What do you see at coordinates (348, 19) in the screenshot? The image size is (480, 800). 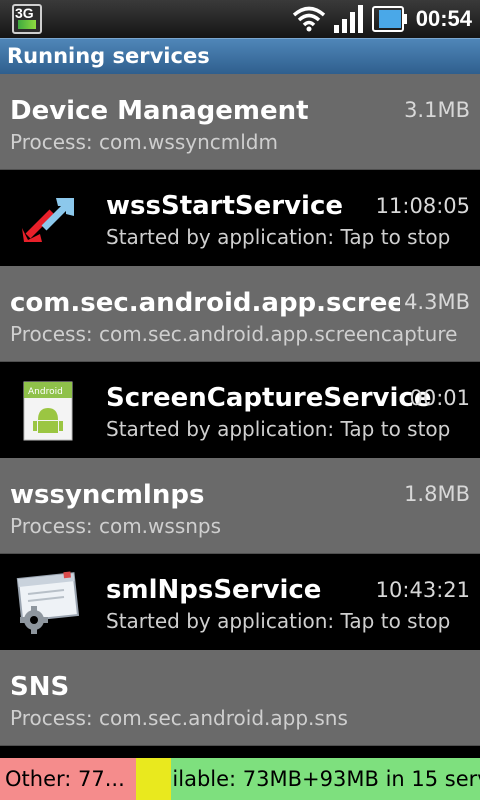 I see `signal-strength-icon` at bounding box center [348, 19].